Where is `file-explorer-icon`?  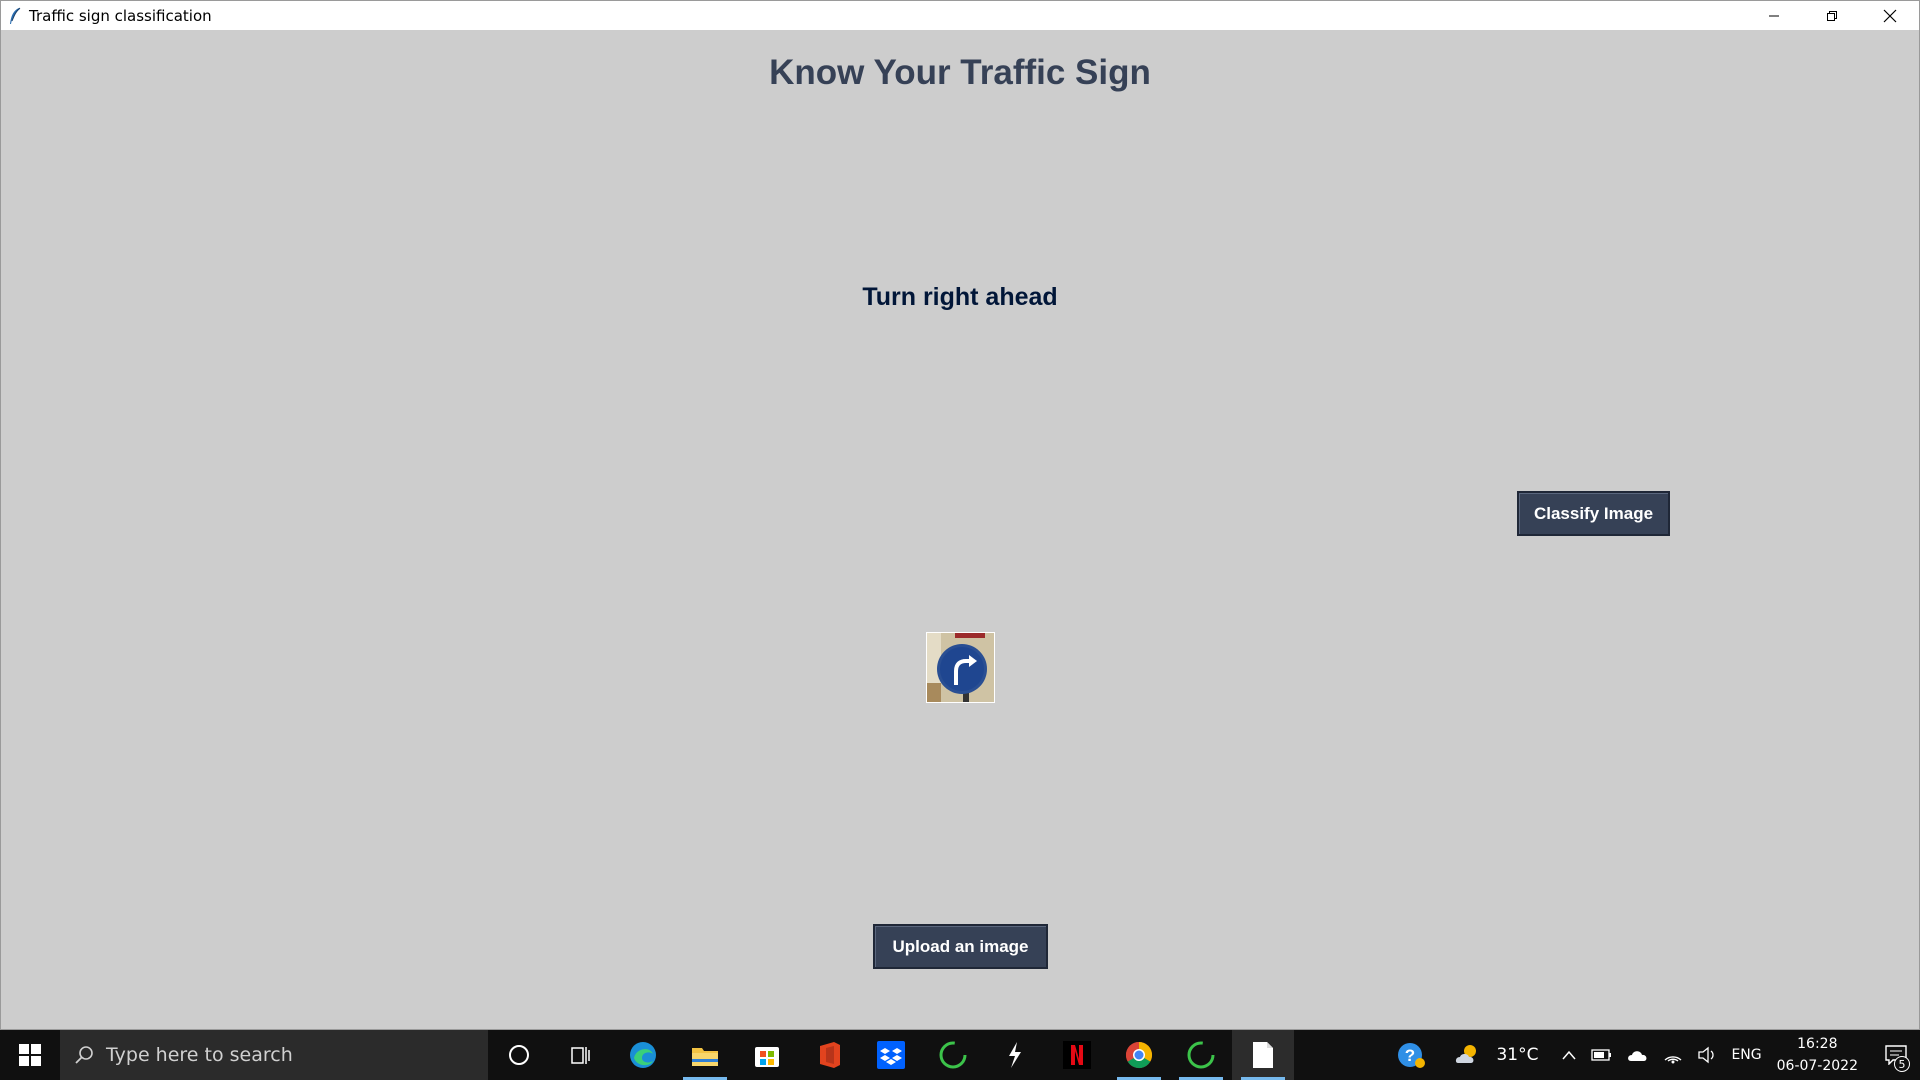
file-explorer-icon is located at coordinates (705, 1055).